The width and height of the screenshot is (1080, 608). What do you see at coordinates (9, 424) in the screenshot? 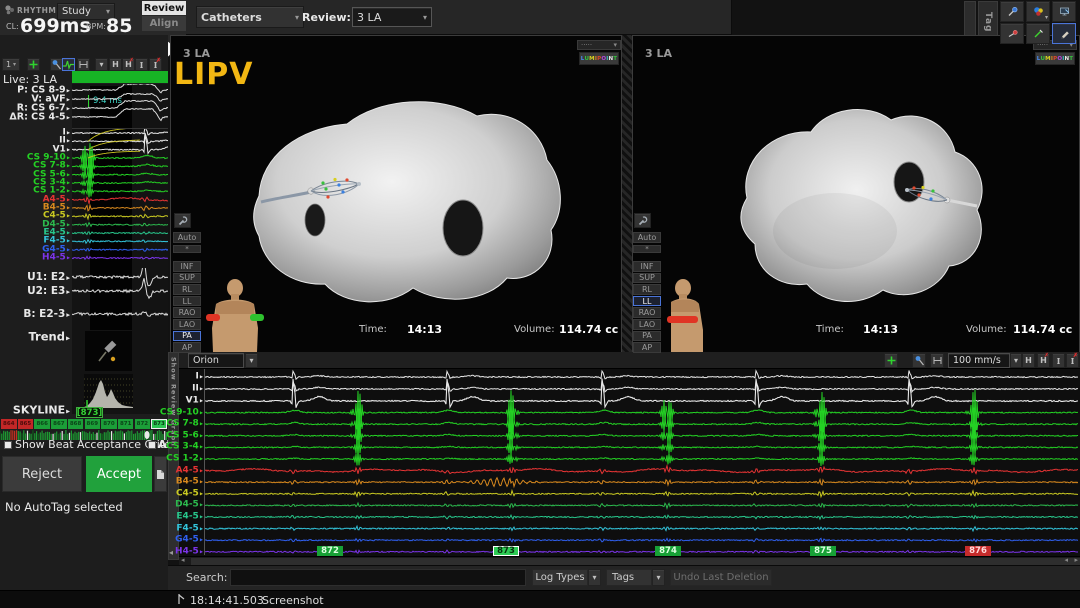
I see `beat-block-864: 864` at bounding box center [9, 424].